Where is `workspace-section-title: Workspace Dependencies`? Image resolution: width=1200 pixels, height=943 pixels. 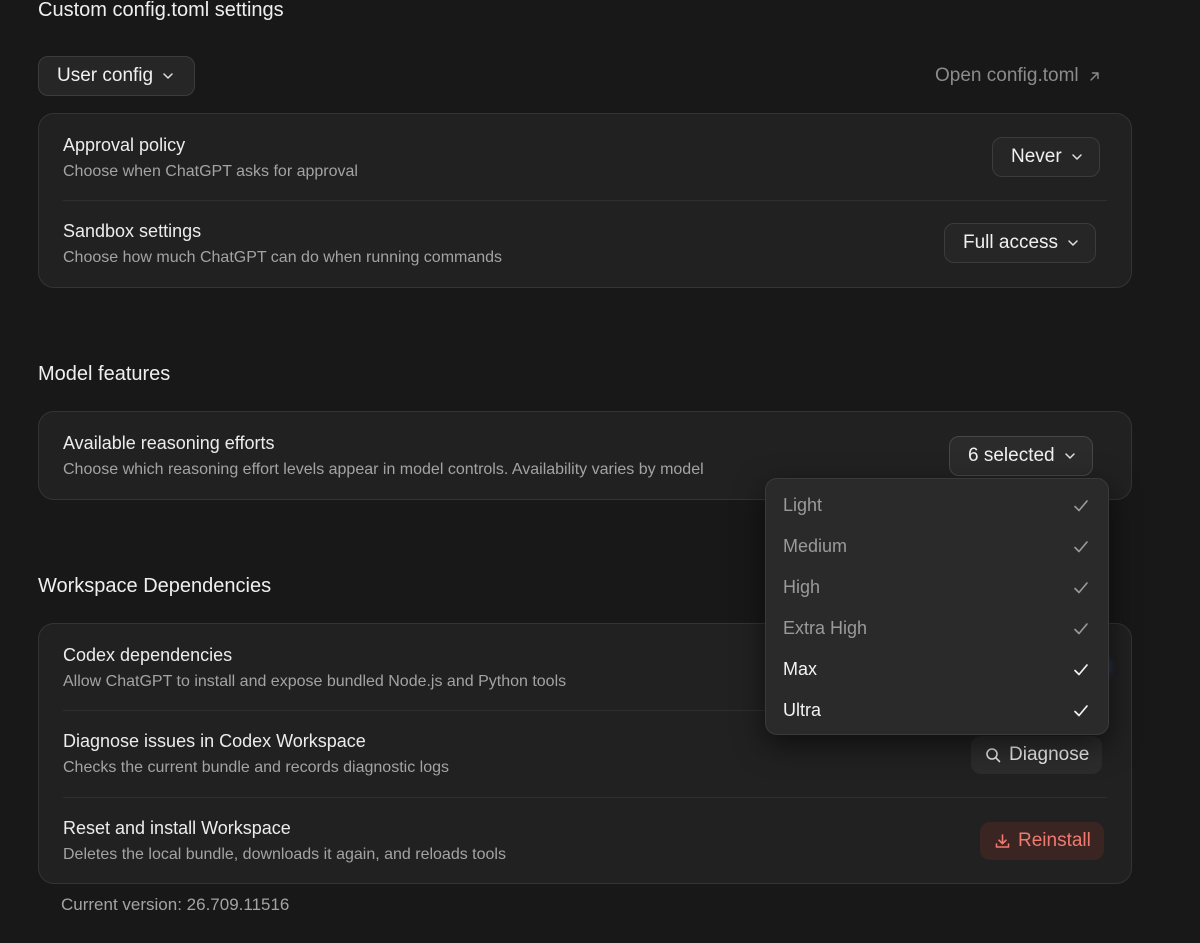
workspace-section-title: Workspace Dependencies is located at coordinates (155, 586).